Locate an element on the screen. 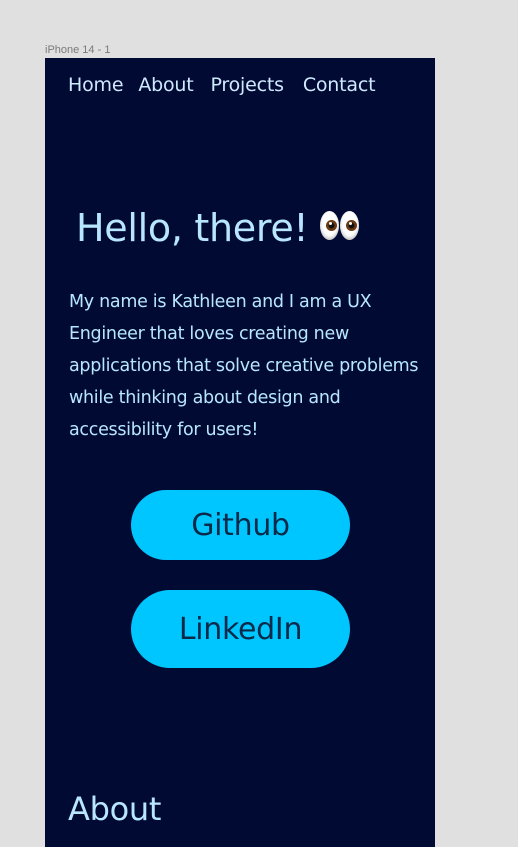 This screenshot has height=847, width=518. linkedin-button: LinkedIn is located at coordinates (240, 629).